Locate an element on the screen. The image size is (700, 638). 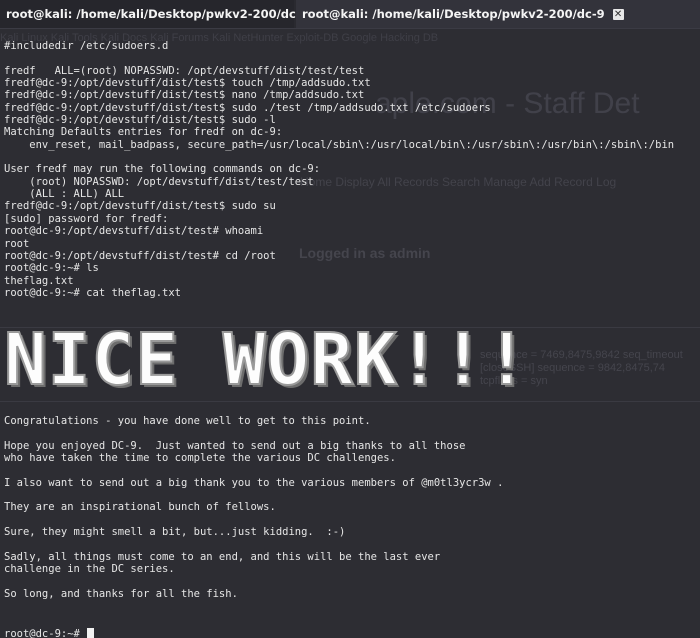
terminal-line: theflag.txt is located at coordinates (39, 280).